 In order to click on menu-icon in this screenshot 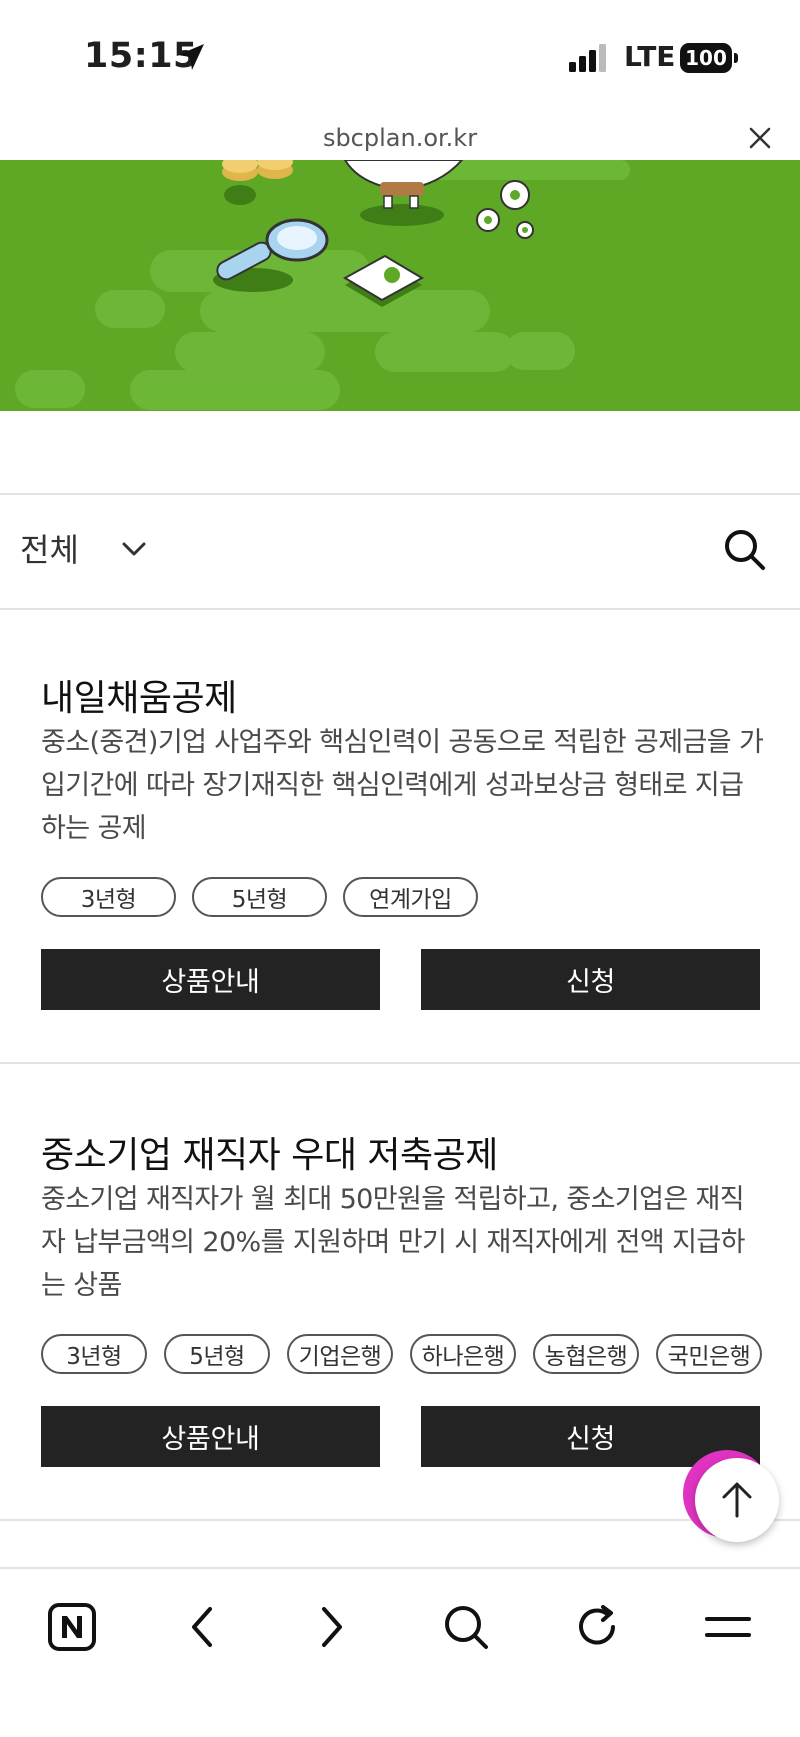, I will do `click(728, 1627)`.